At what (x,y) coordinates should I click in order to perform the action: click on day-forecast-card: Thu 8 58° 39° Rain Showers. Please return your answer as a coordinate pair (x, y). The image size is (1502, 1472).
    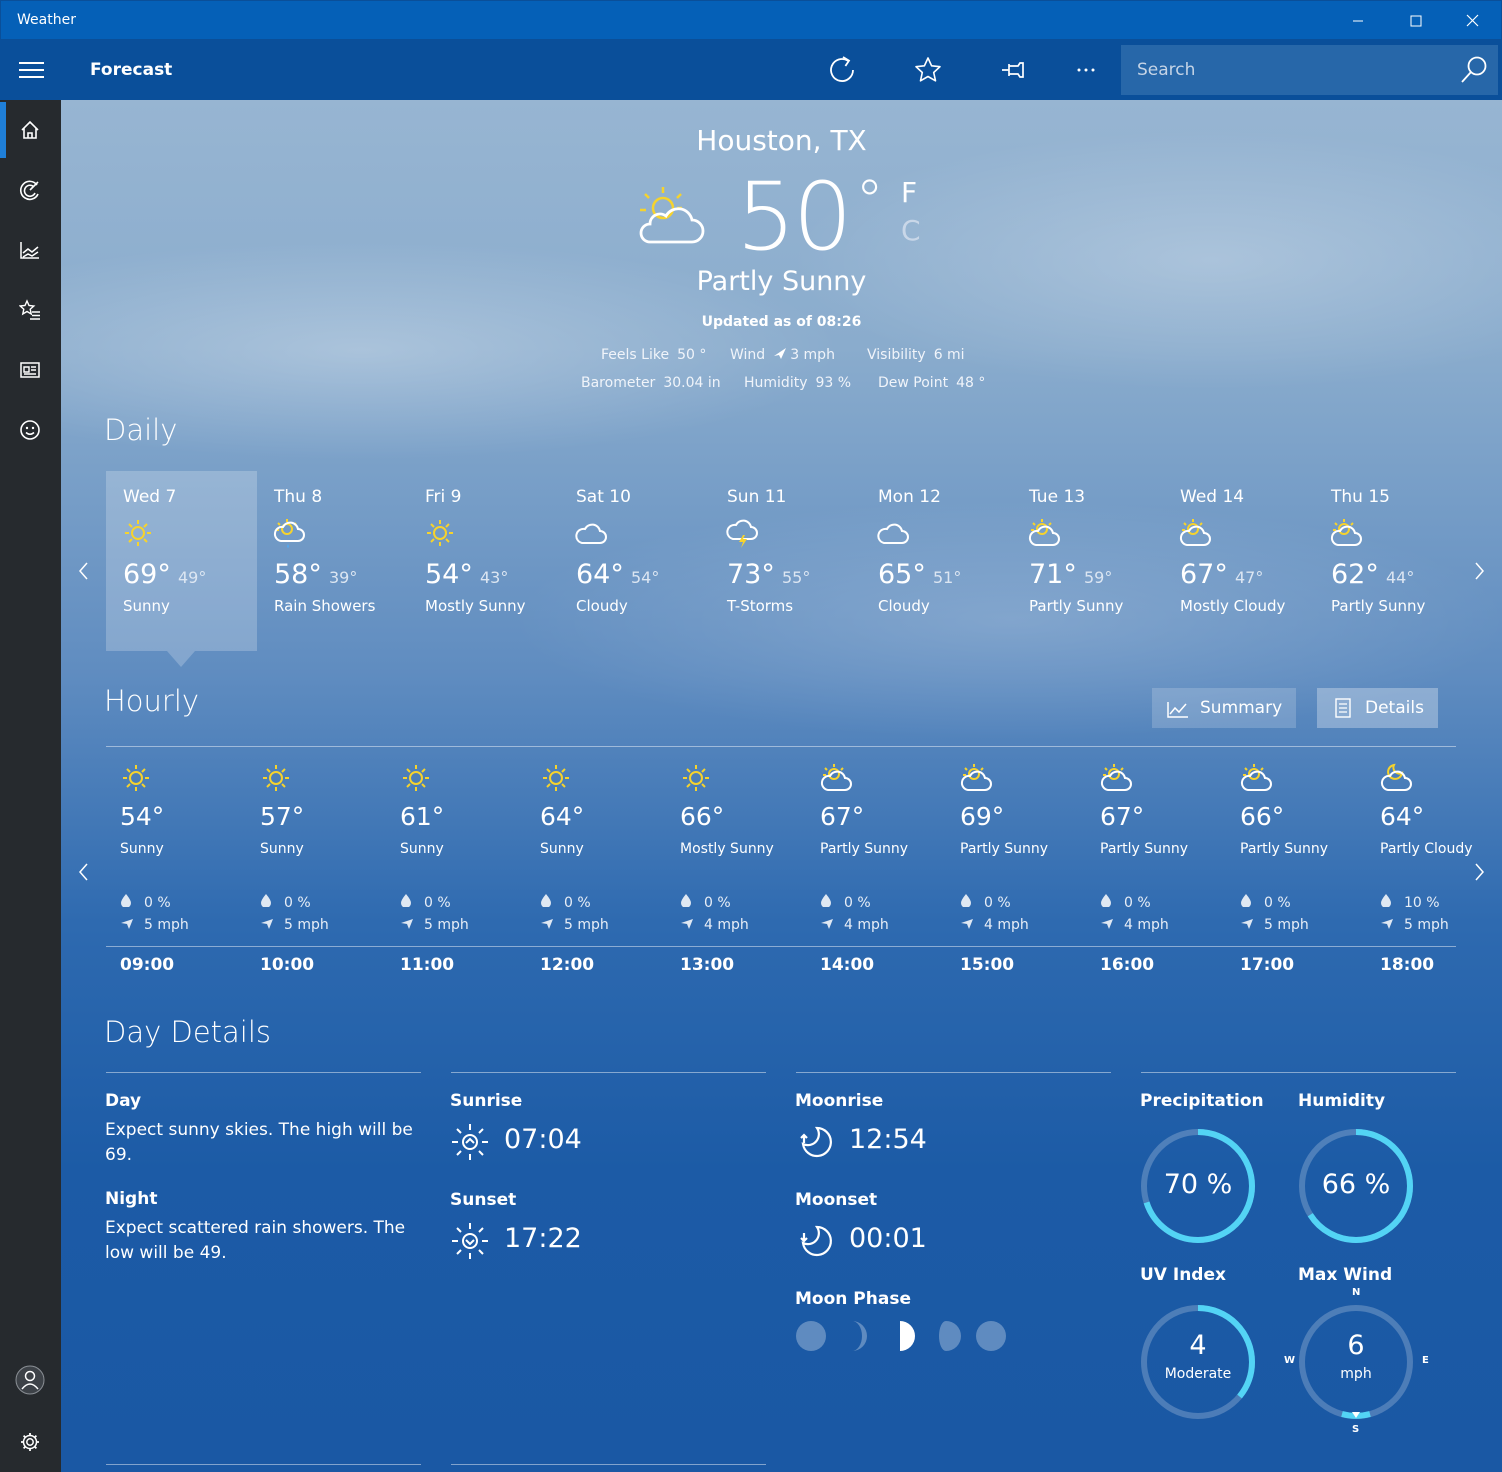
    Looking at the image, I should click on (332, 561).